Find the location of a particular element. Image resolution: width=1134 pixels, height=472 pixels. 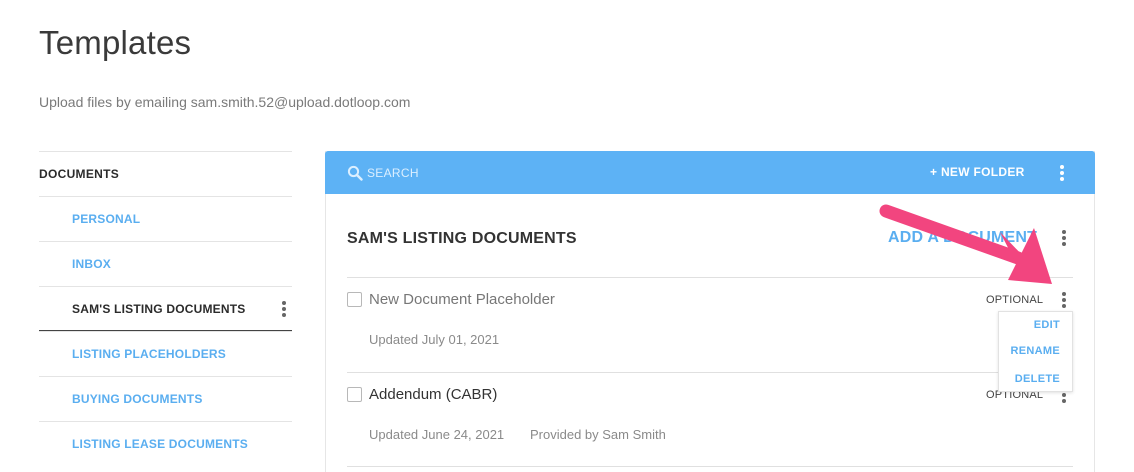

optional-badge: OPTIONAL is located at coordinates (1015, 300).